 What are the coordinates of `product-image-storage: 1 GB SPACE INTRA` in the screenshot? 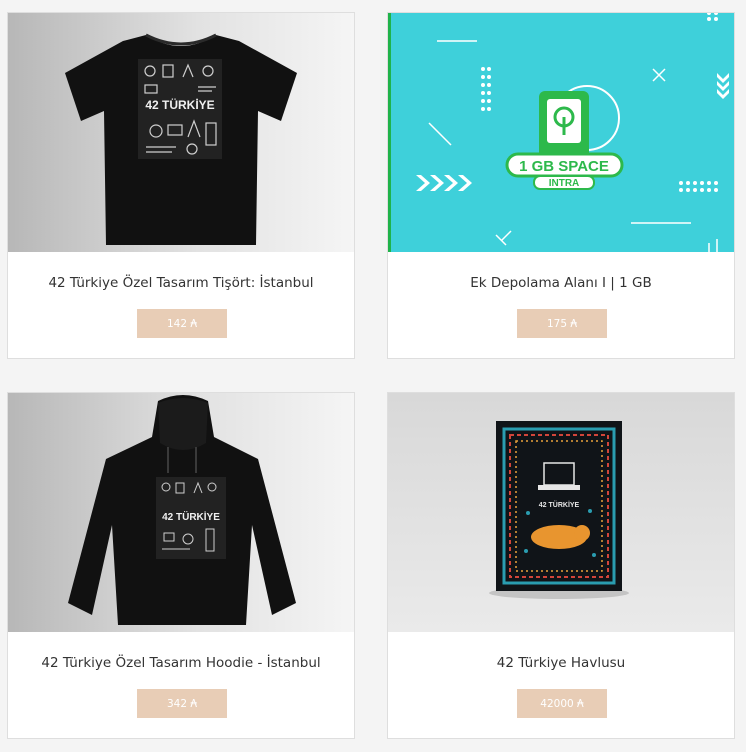 It's located at (561, 132).